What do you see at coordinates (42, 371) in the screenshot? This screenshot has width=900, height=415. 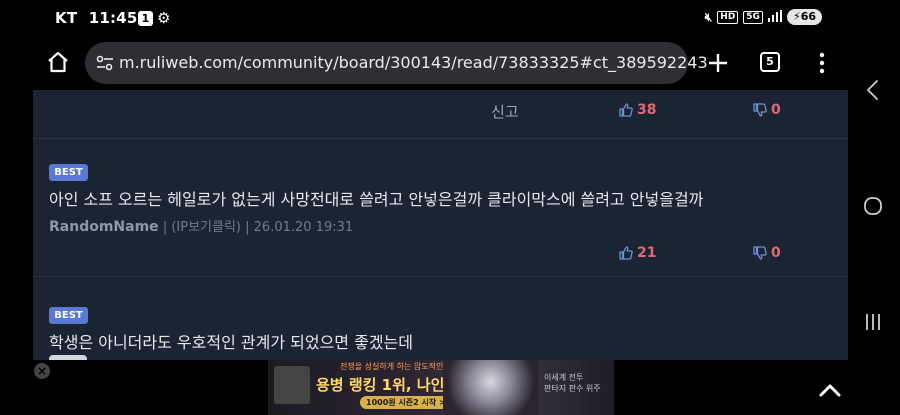 I see `ad-close-button: ×` at bounding box center [42, 371].